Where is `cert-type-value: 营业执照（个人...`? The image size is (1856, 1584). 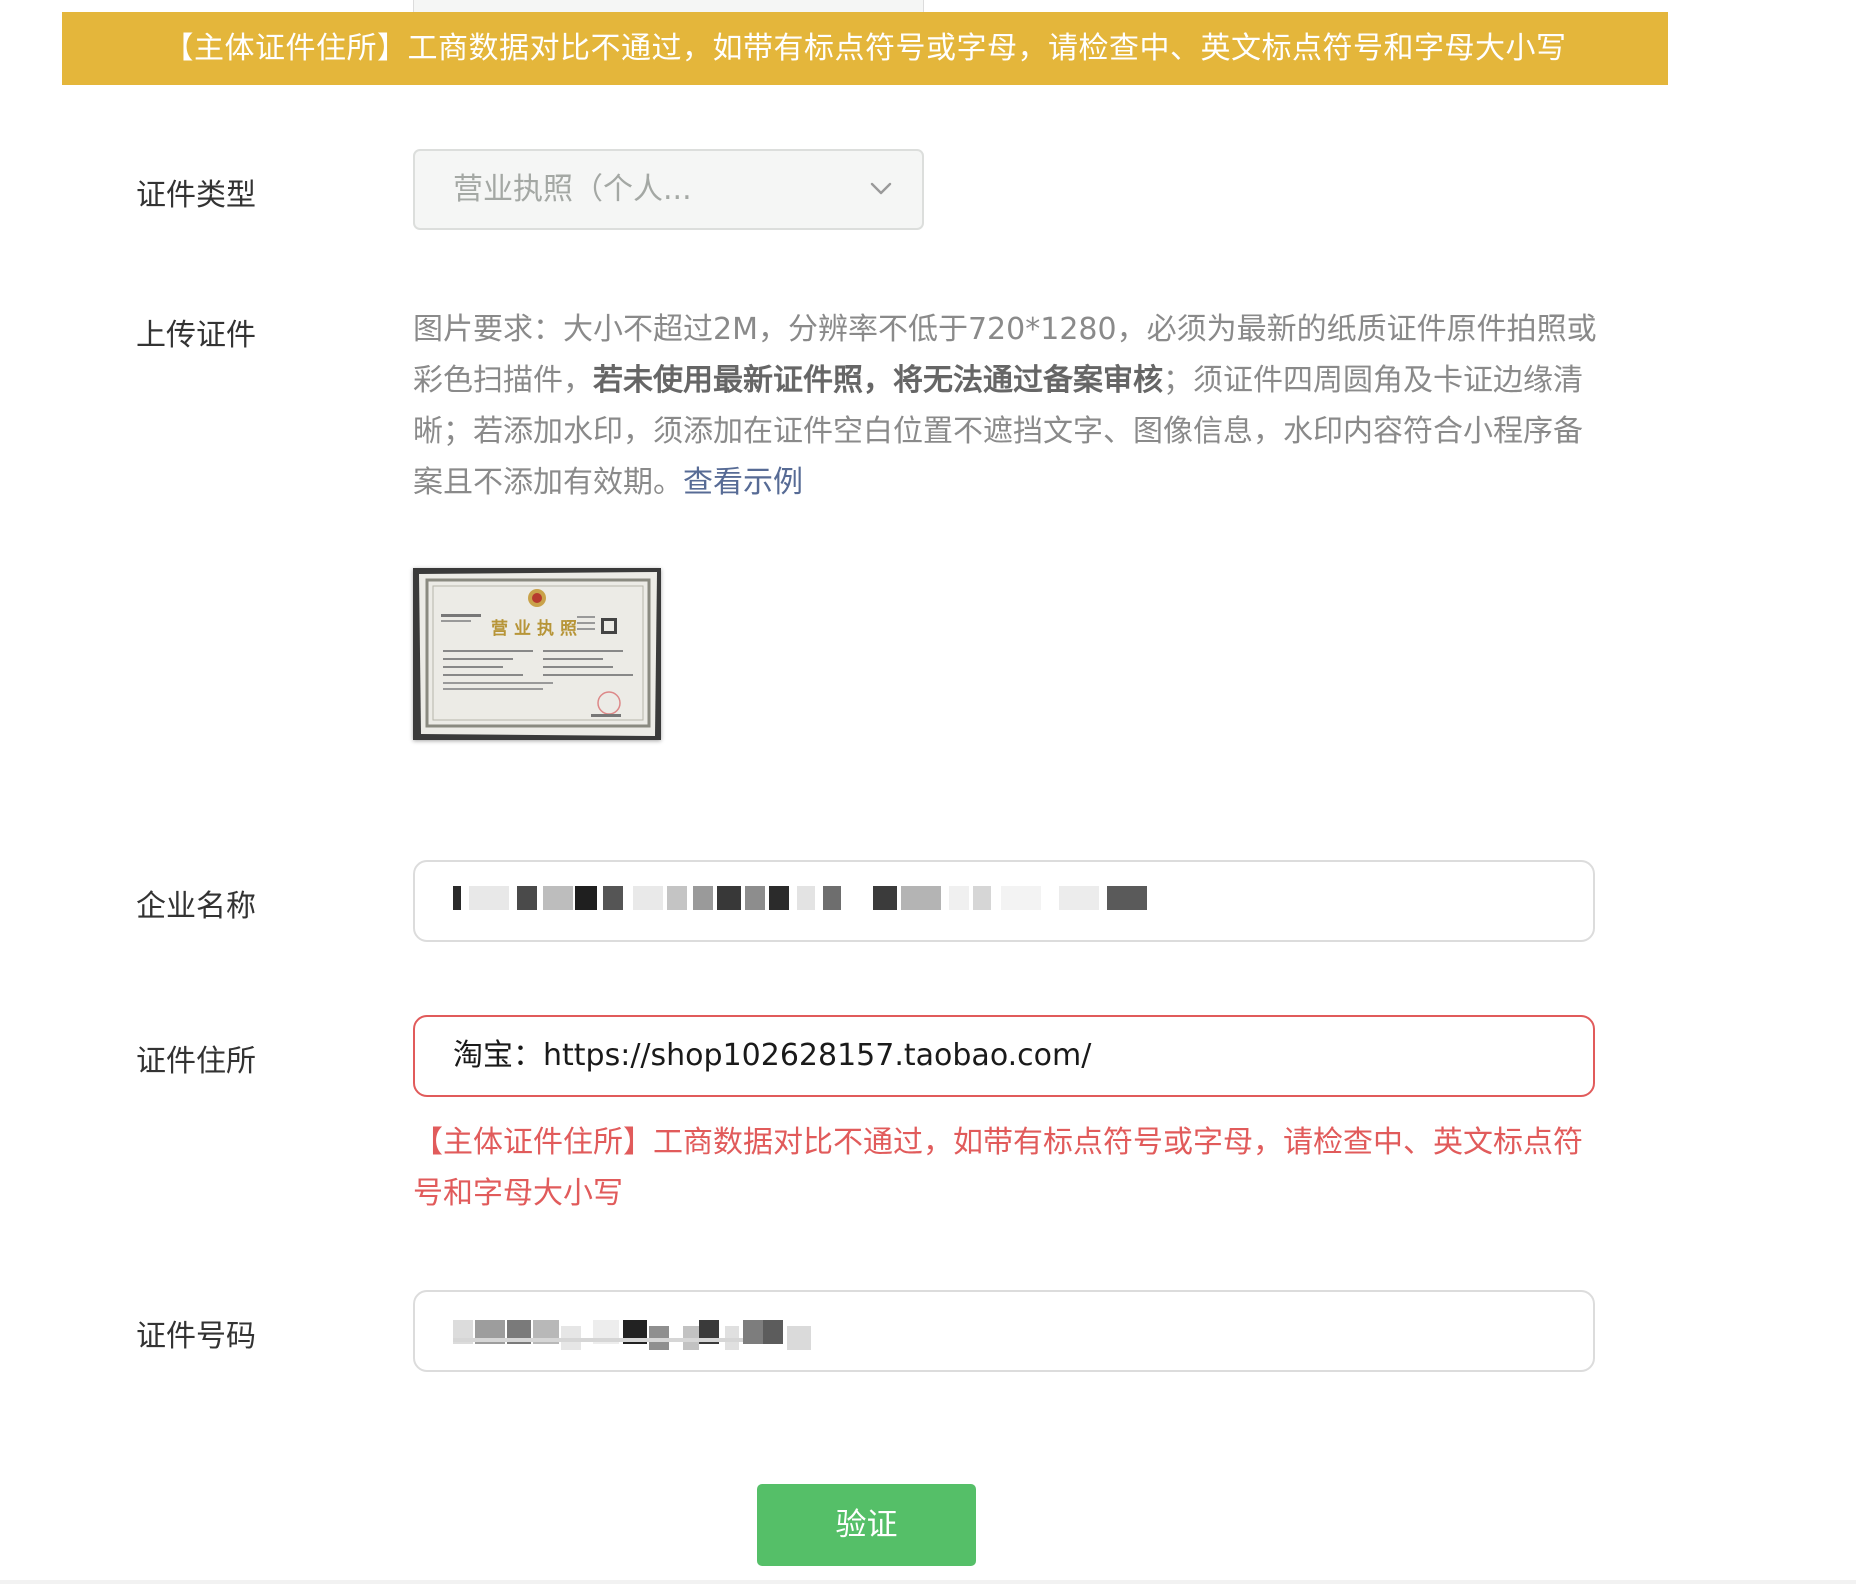 cert-type-value: 营业执照（个人... is located at coordinates (572, 189).